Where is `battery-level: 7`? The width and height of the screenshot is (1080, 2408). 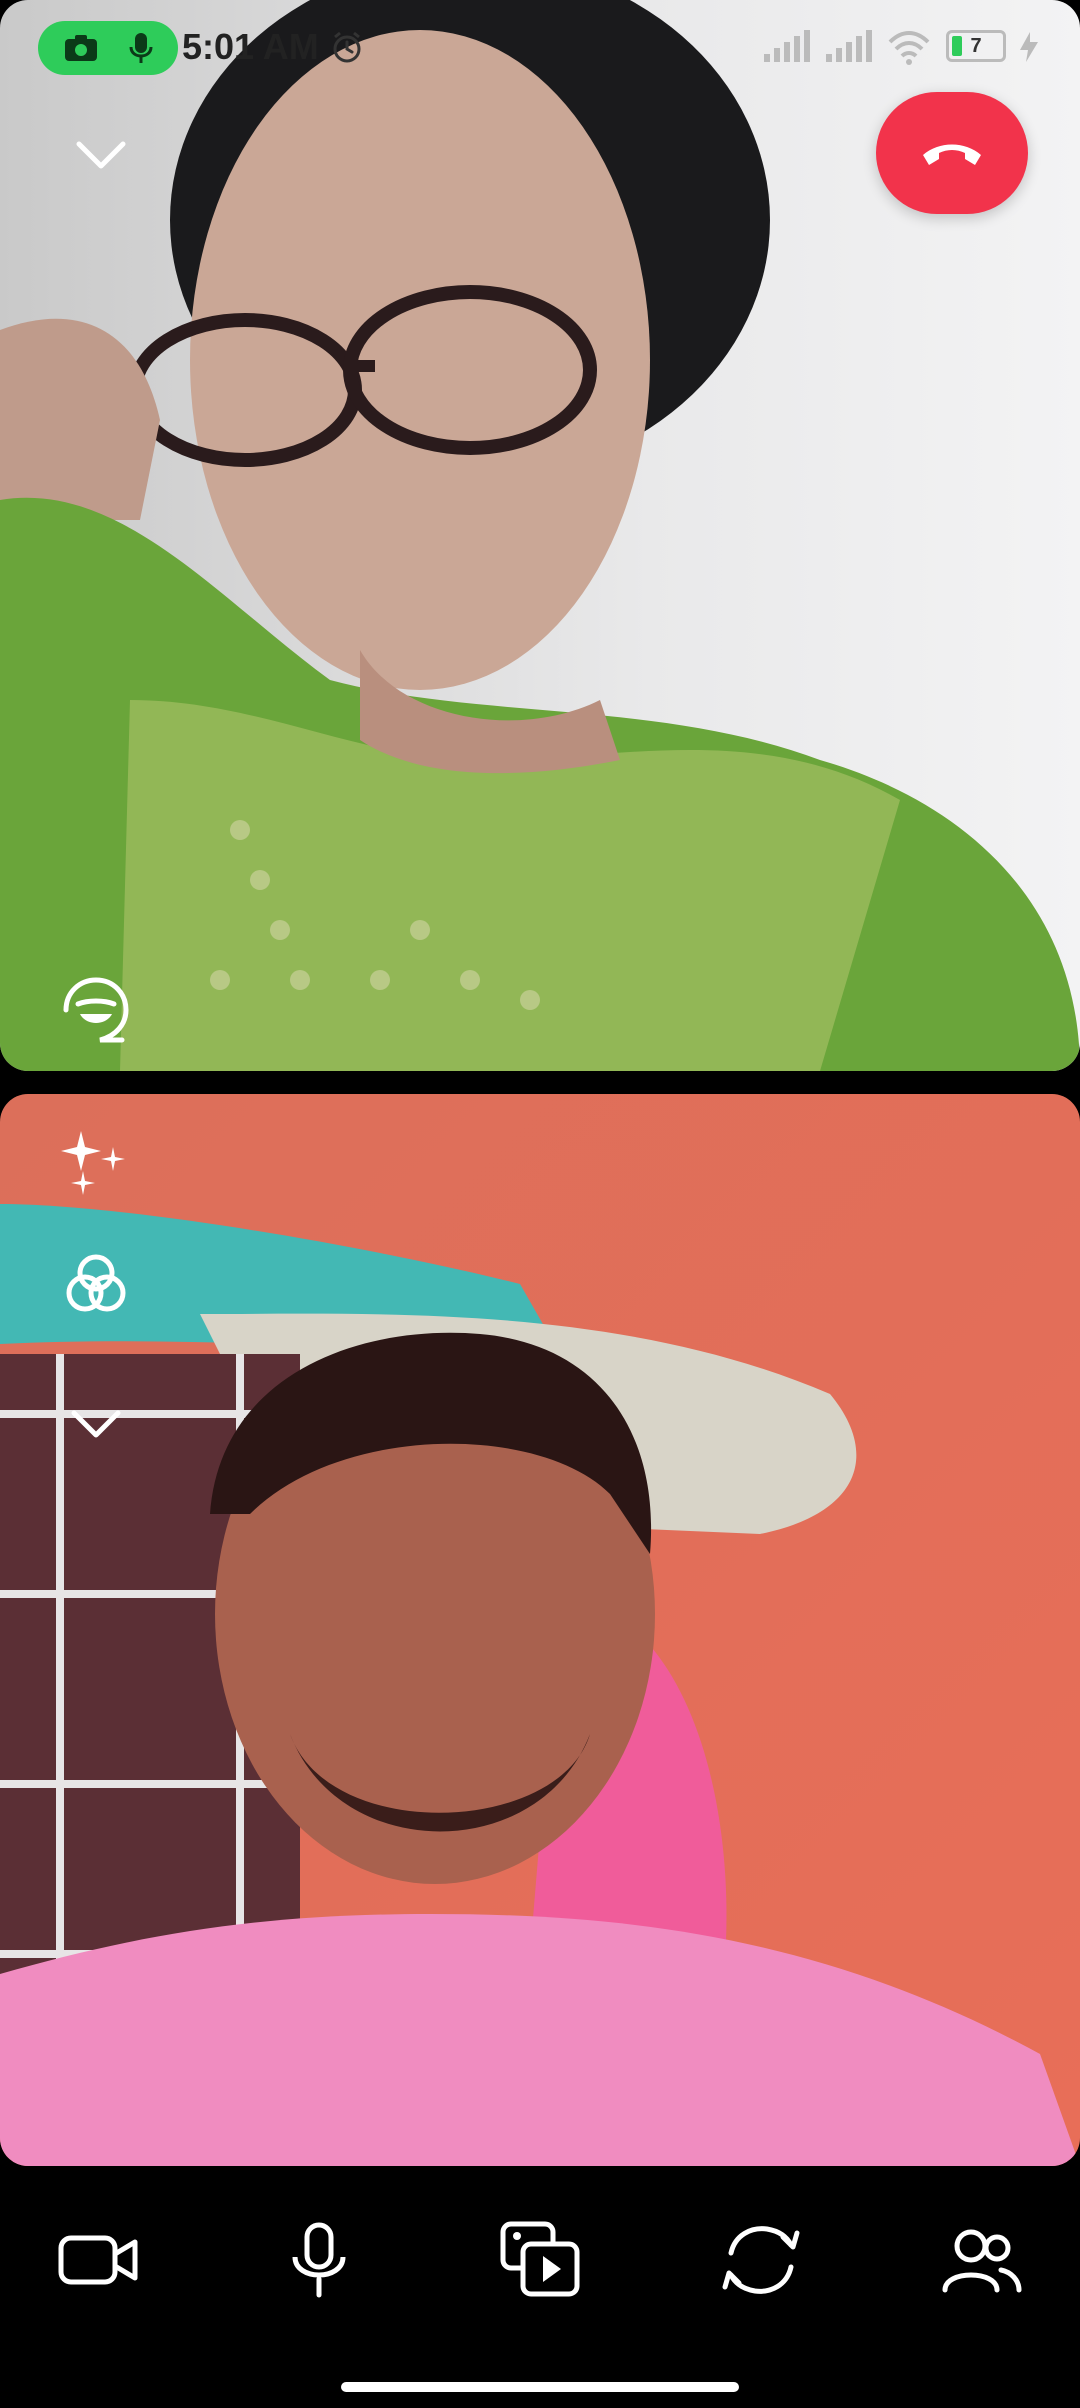 battery-level: 7 is located at coordinates (976, 46).